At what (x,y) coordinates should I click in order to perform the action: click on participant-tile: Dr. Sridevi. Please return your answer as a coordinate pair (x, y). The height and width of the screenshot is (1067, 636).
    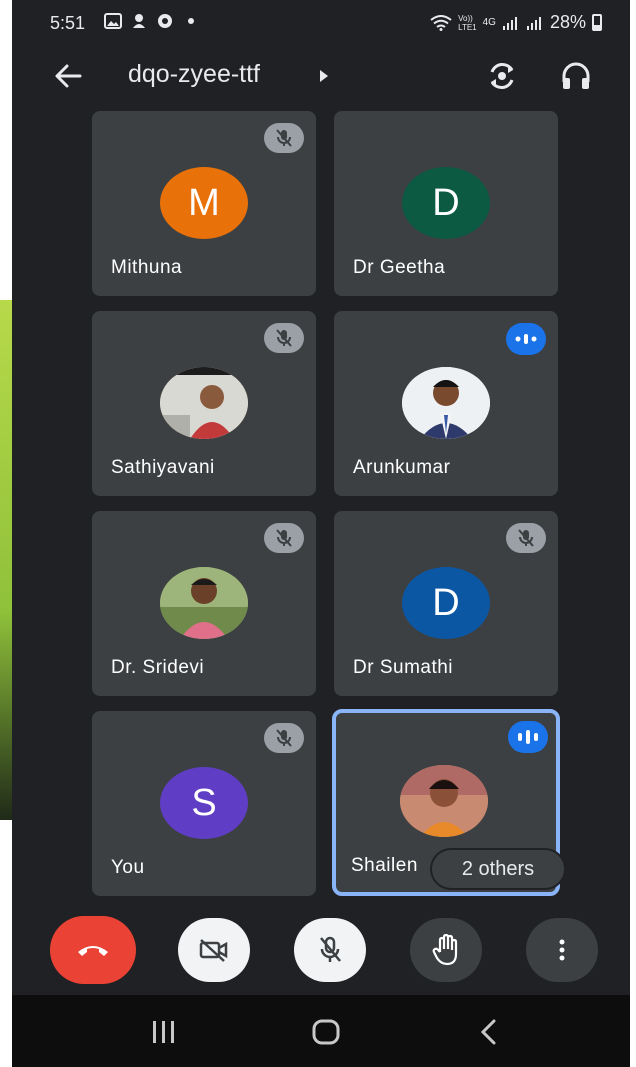
    Looking at the image, I should click on (204, 603).